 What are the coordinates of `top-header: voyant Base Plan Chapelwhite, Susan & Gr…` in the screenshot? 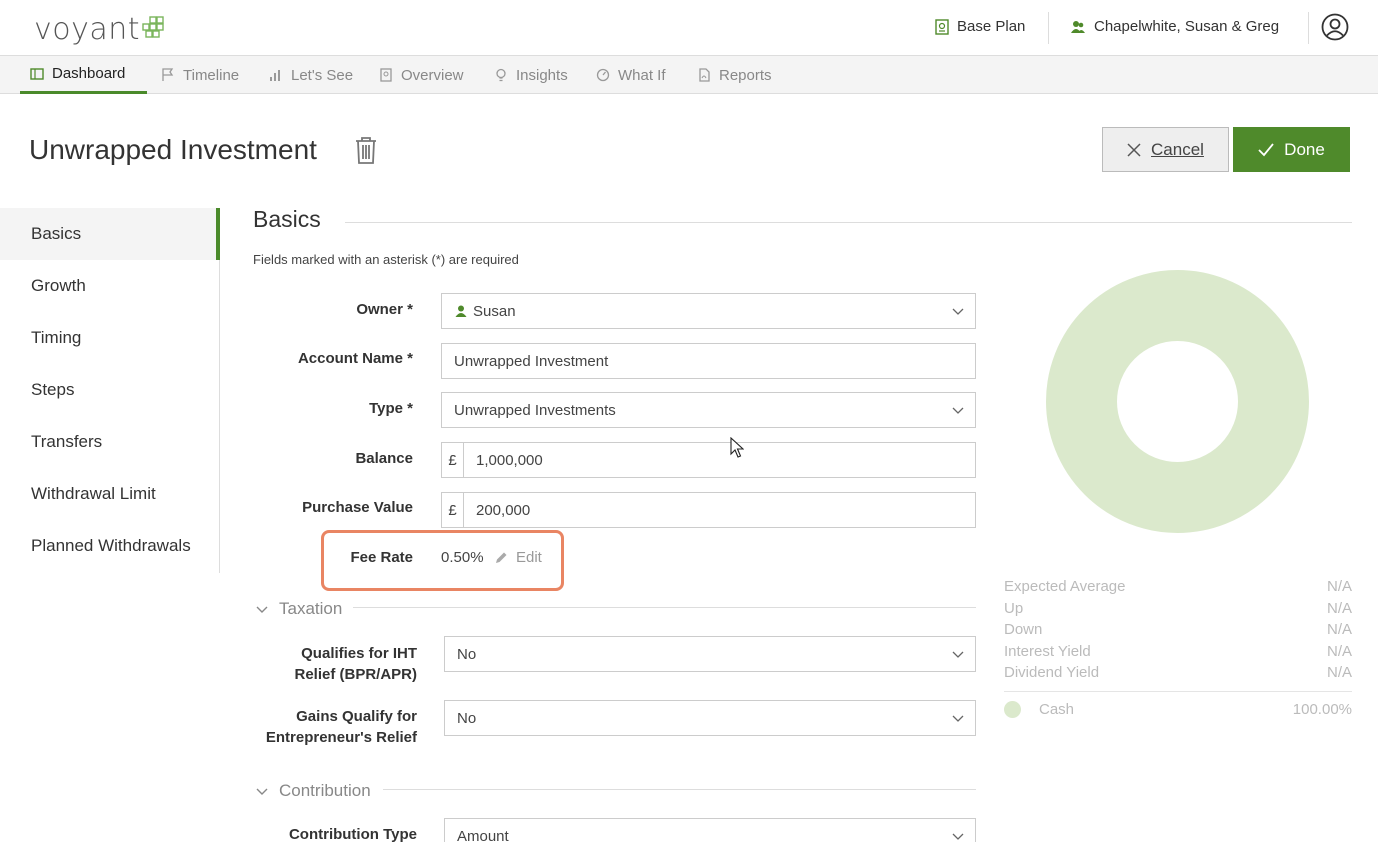 It's located at (689, 28).